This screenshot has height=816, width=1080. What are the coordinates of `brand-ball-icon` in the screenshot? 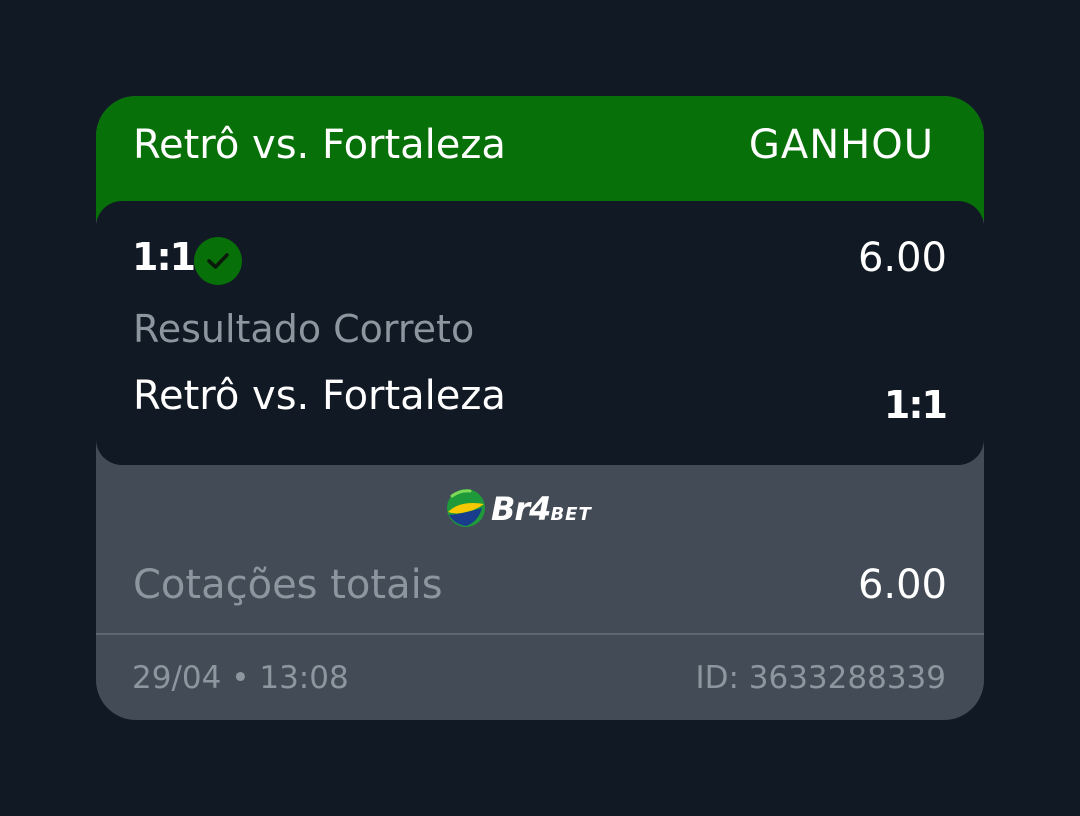 It's located at (466, 508).